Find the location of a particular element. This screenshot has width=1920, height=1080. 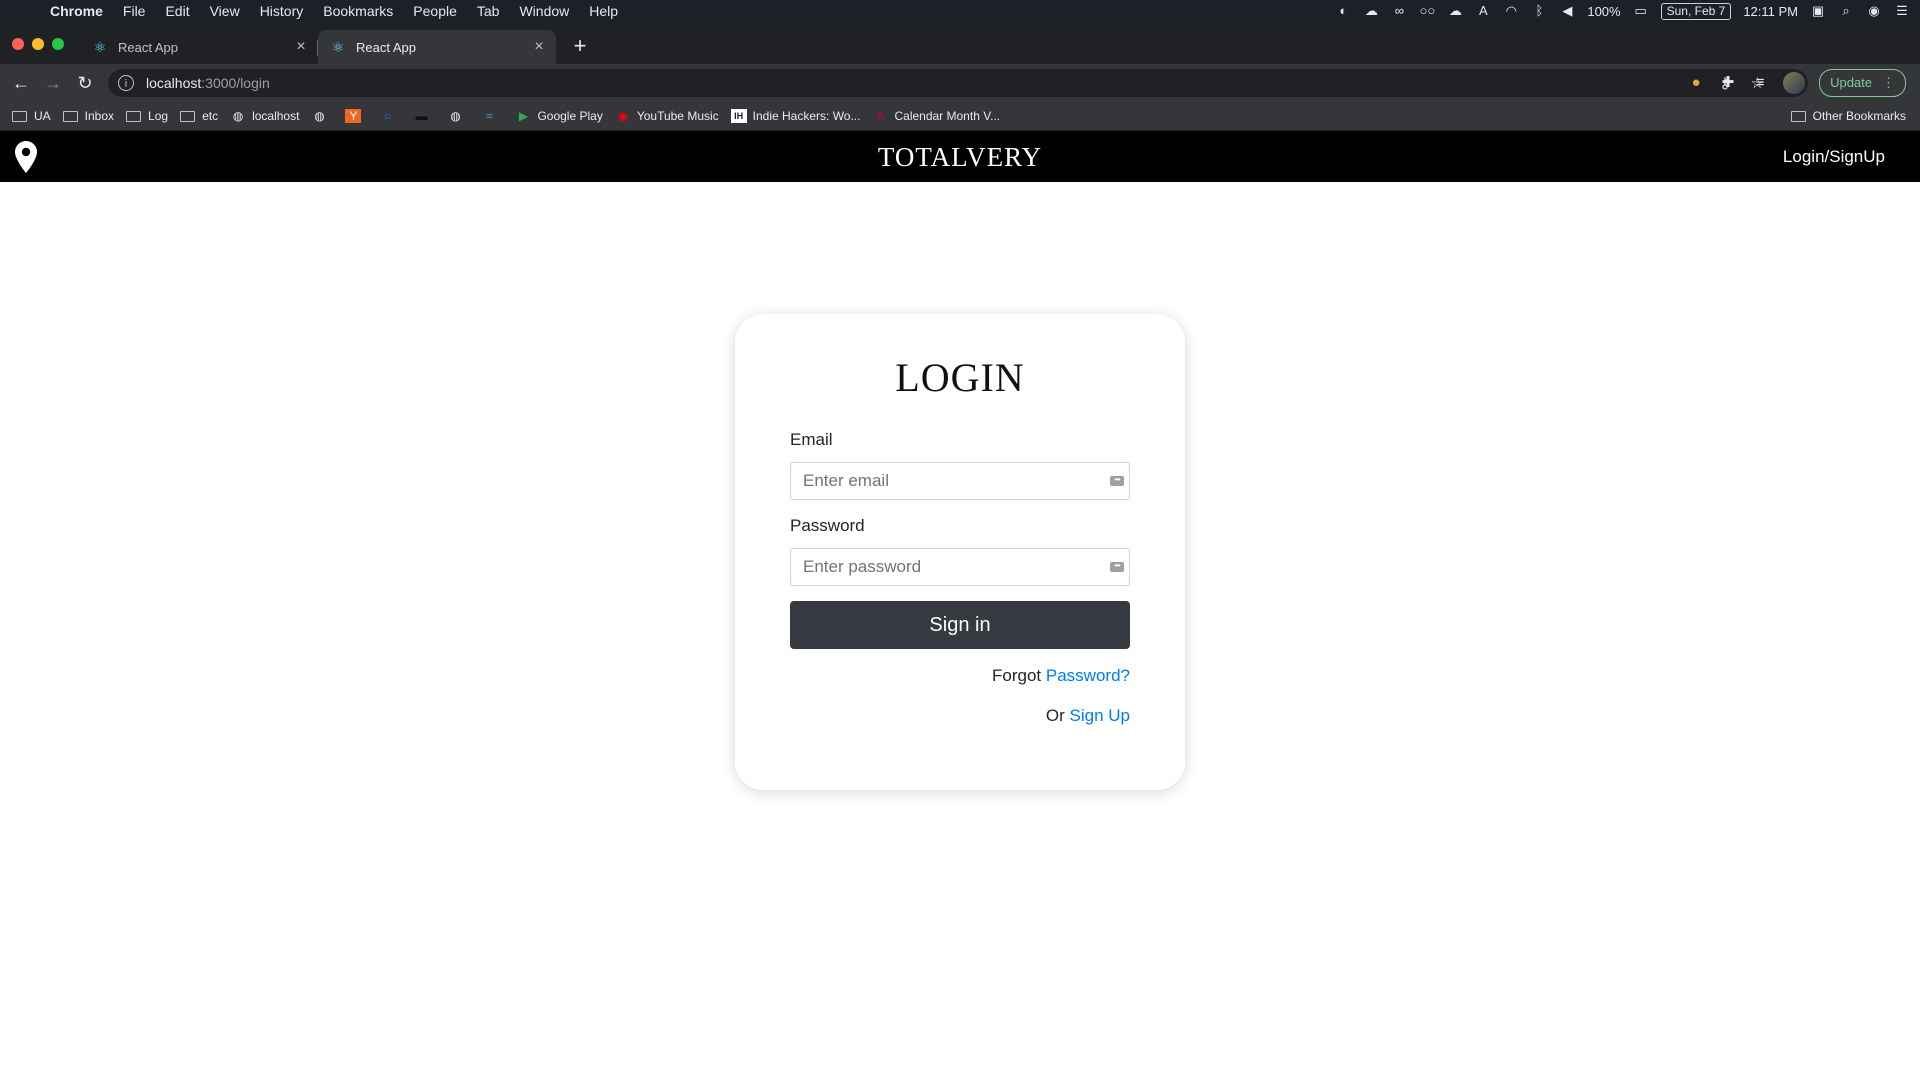

update-button: Update ⋮ is located at coordinates (1862, 83).